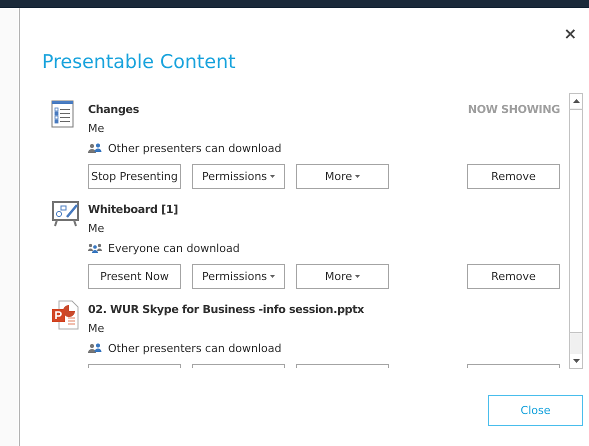 The height and width of the screenshot is (446, 589). Describe the element at coordinates (514, 109) in the screenshot. I see `status-label: NOW SHOWING` at that location.